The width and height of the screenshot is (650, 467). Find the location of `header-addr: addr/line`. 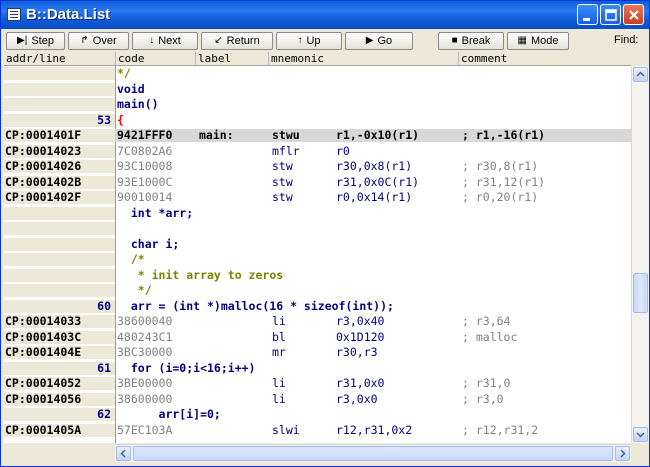

header-addr: addr/line is located at coordinates (60, 58).